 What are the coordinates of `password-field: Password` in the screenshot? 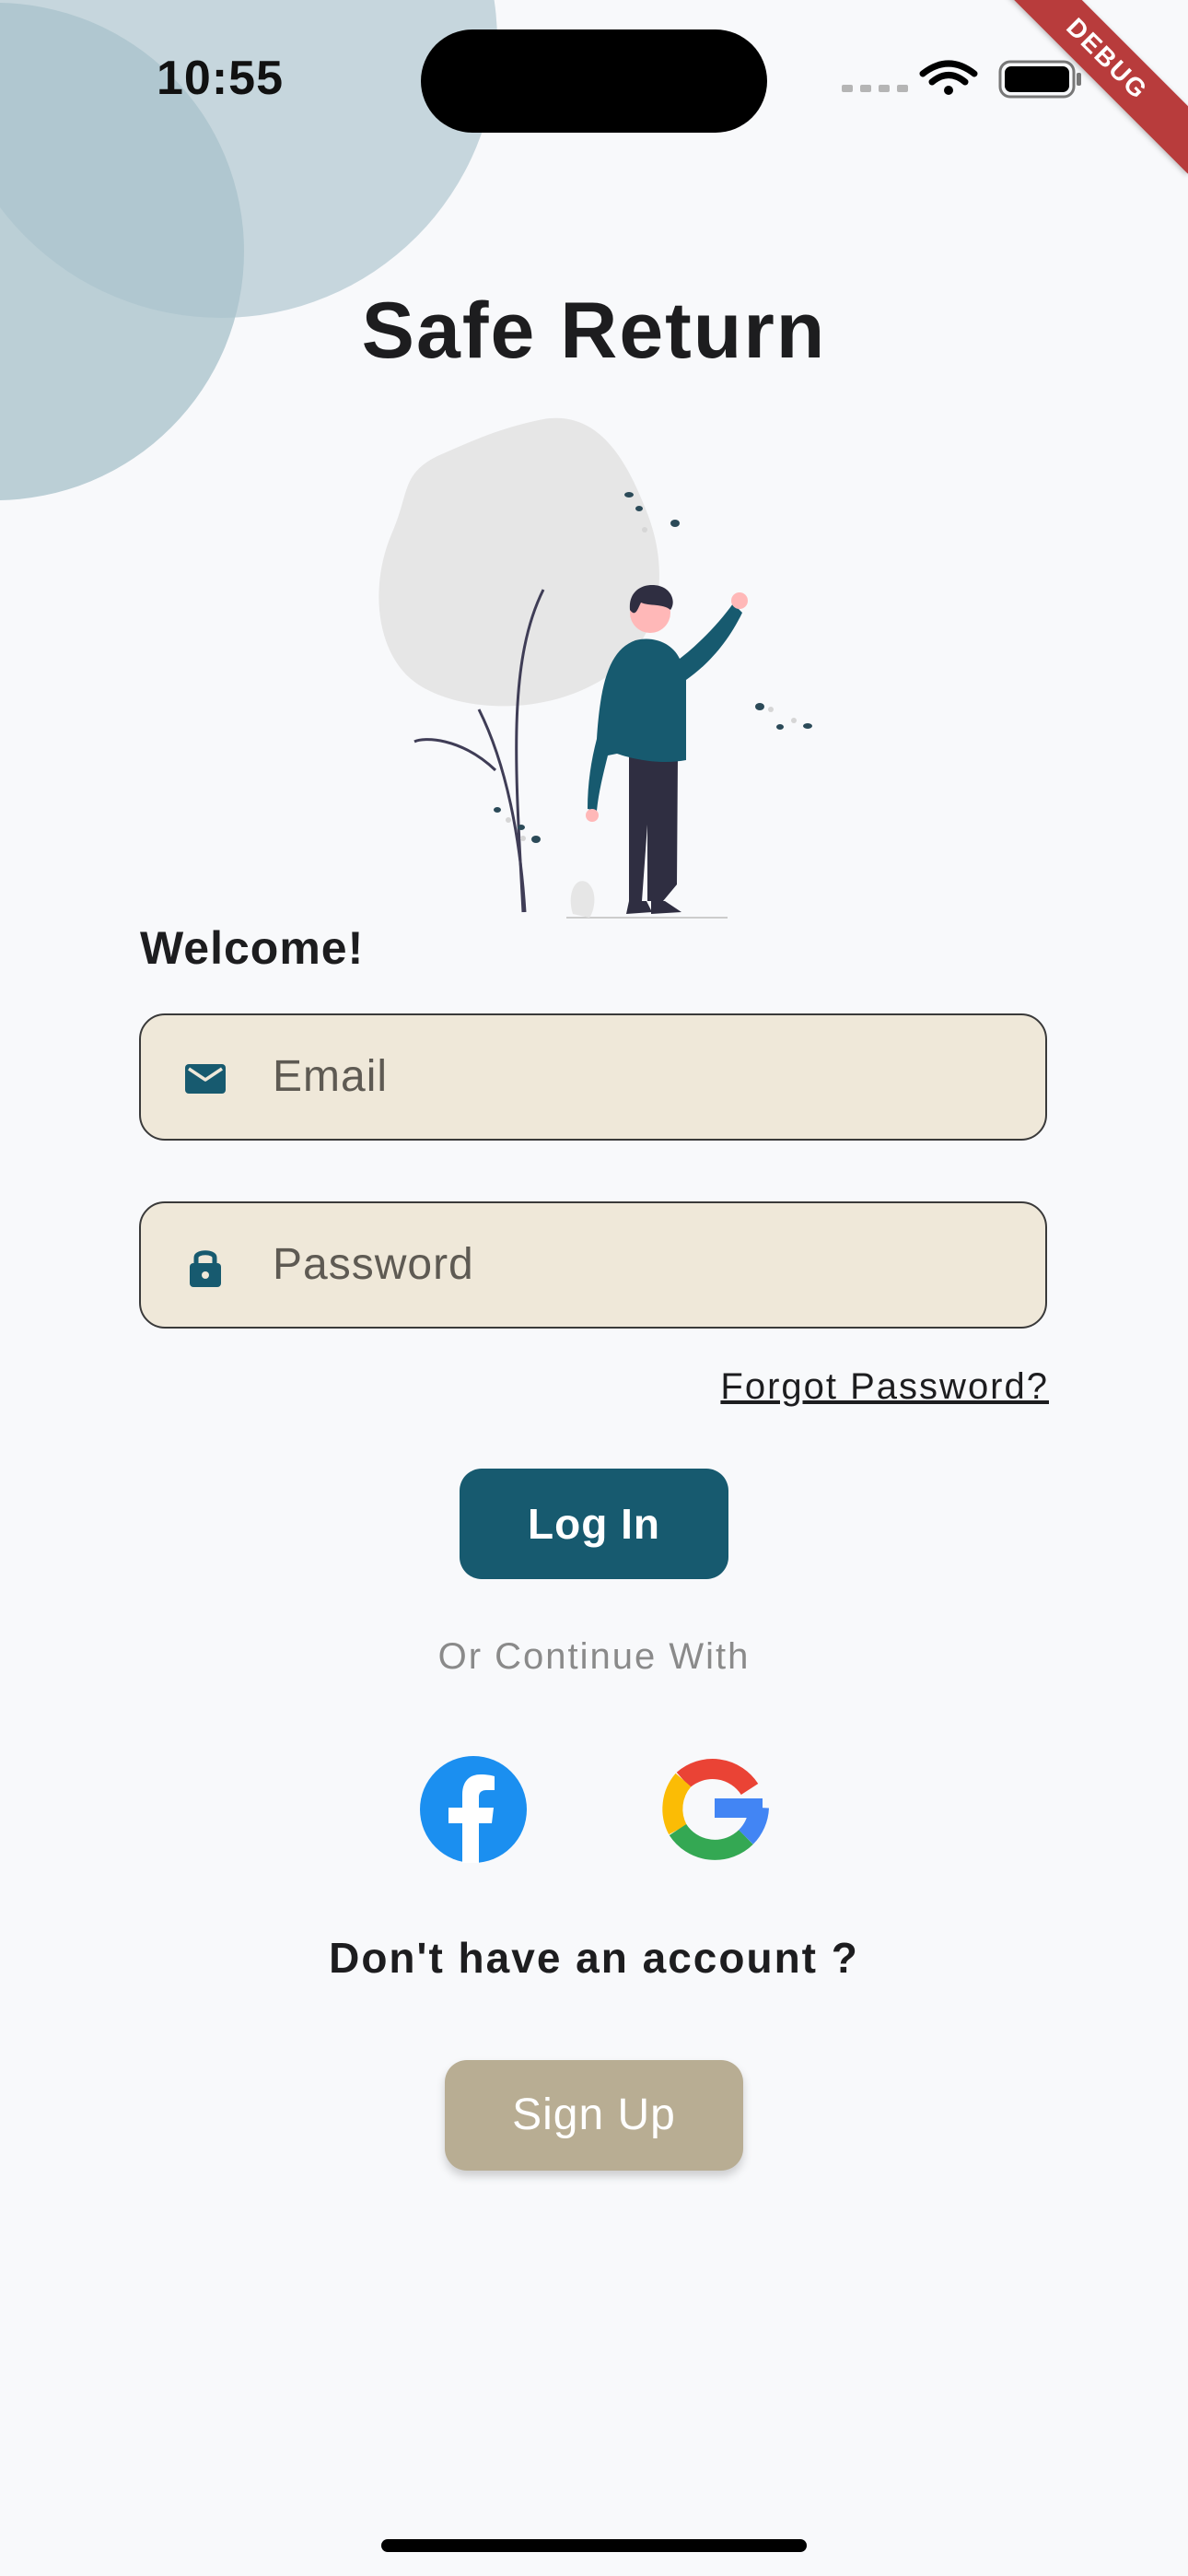 It's located at (593, 1265).